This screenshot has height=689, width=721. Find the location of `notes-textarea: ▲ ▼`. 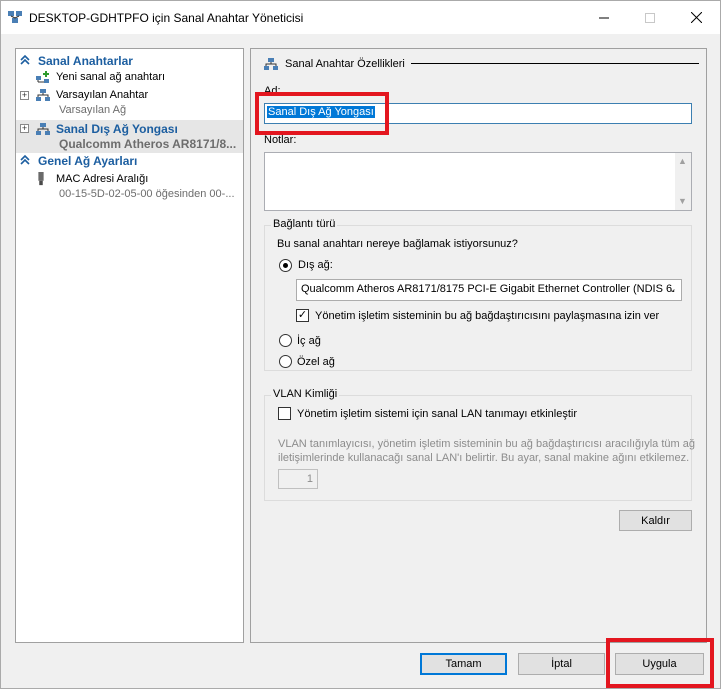

notes-textarea: ▲ ▼ is located at coordinates (478, 181).